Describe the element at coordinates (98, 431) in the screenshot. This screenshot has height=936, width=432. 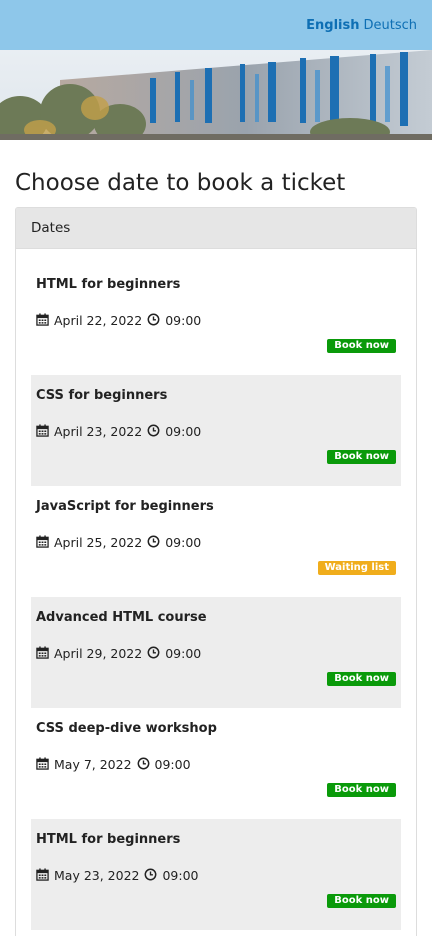
I see `event-date: April 23, 2022` at that location.